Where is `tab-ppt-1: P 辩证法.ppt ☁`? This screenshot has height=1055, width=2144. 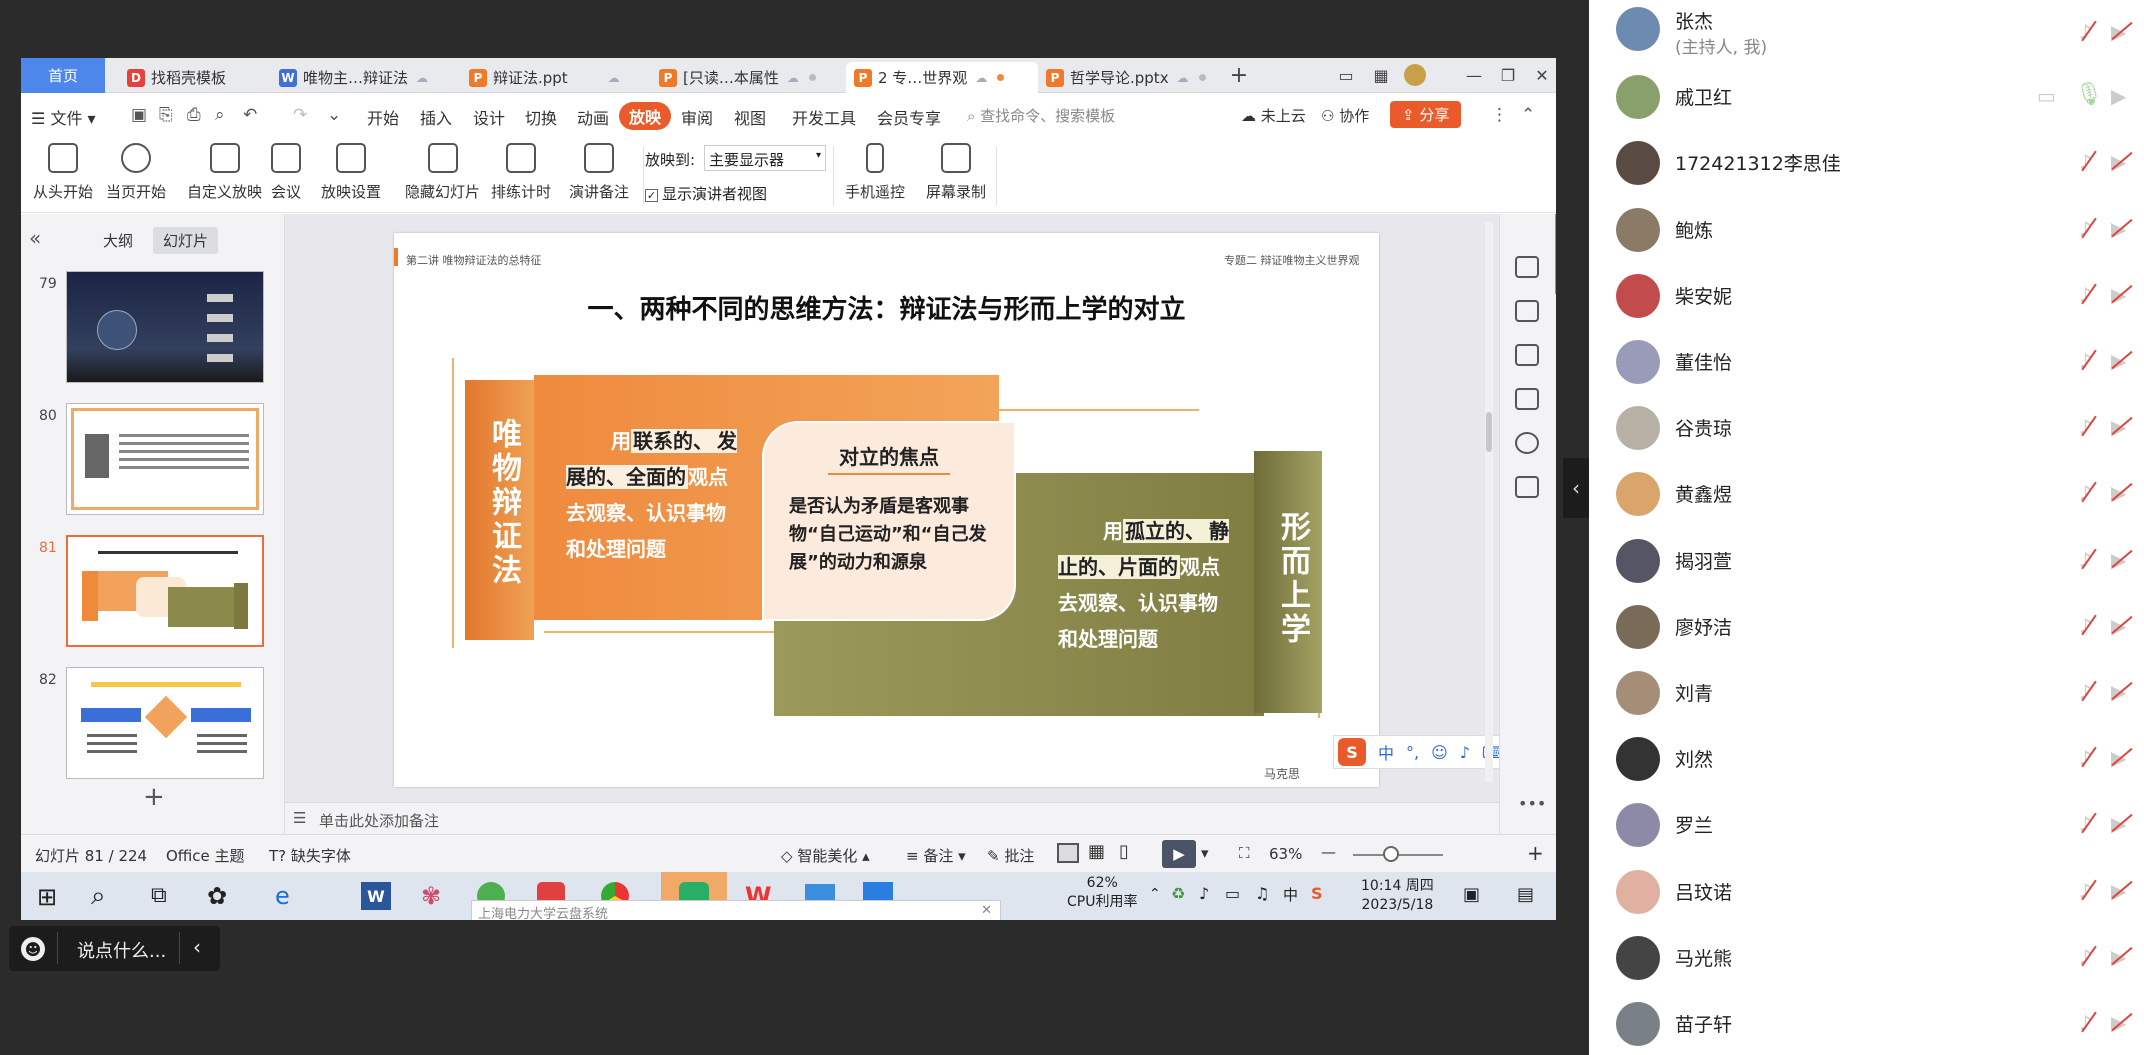 tab-ppt-1: P 辩证法.ppt ☁ is located at coordinates (551, 77).